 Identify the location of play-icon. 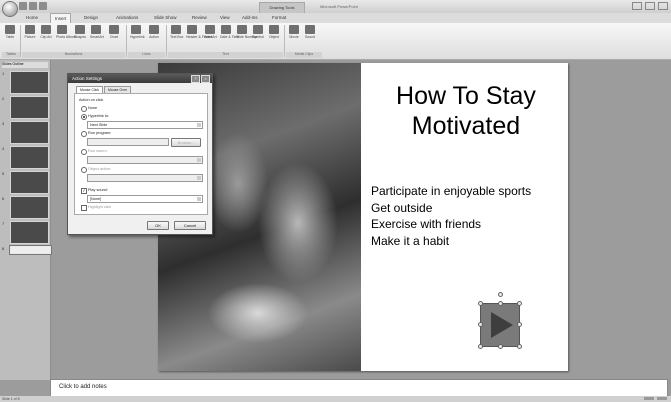
(502, 325).